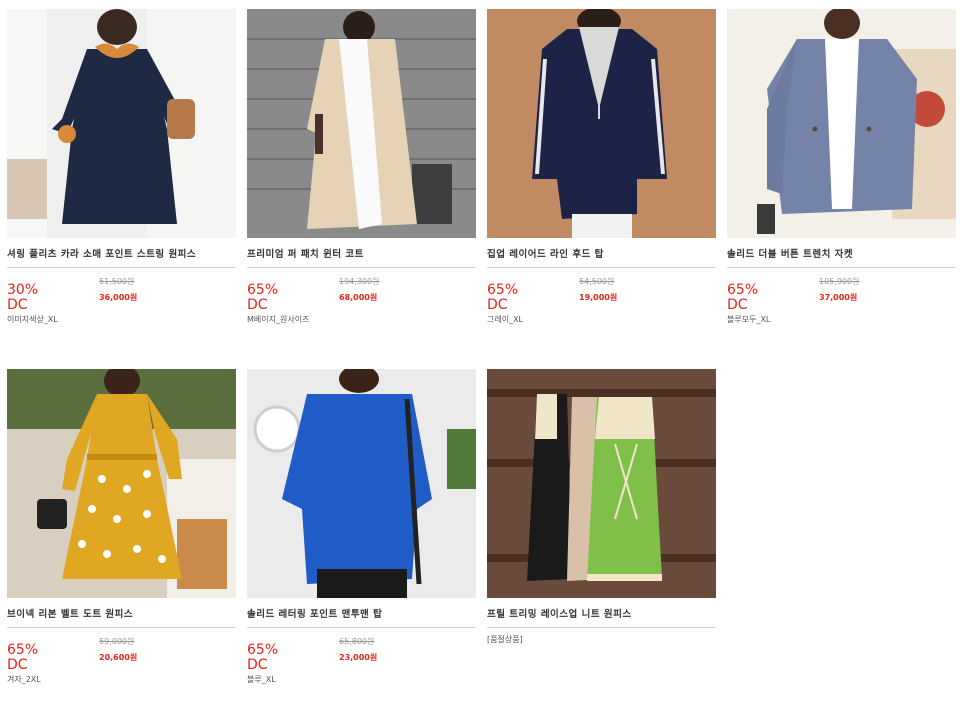 Image resolution: width=966 pixels, height=707 pixels. I want to click on discount-percent: 30%, so click(23, 290).